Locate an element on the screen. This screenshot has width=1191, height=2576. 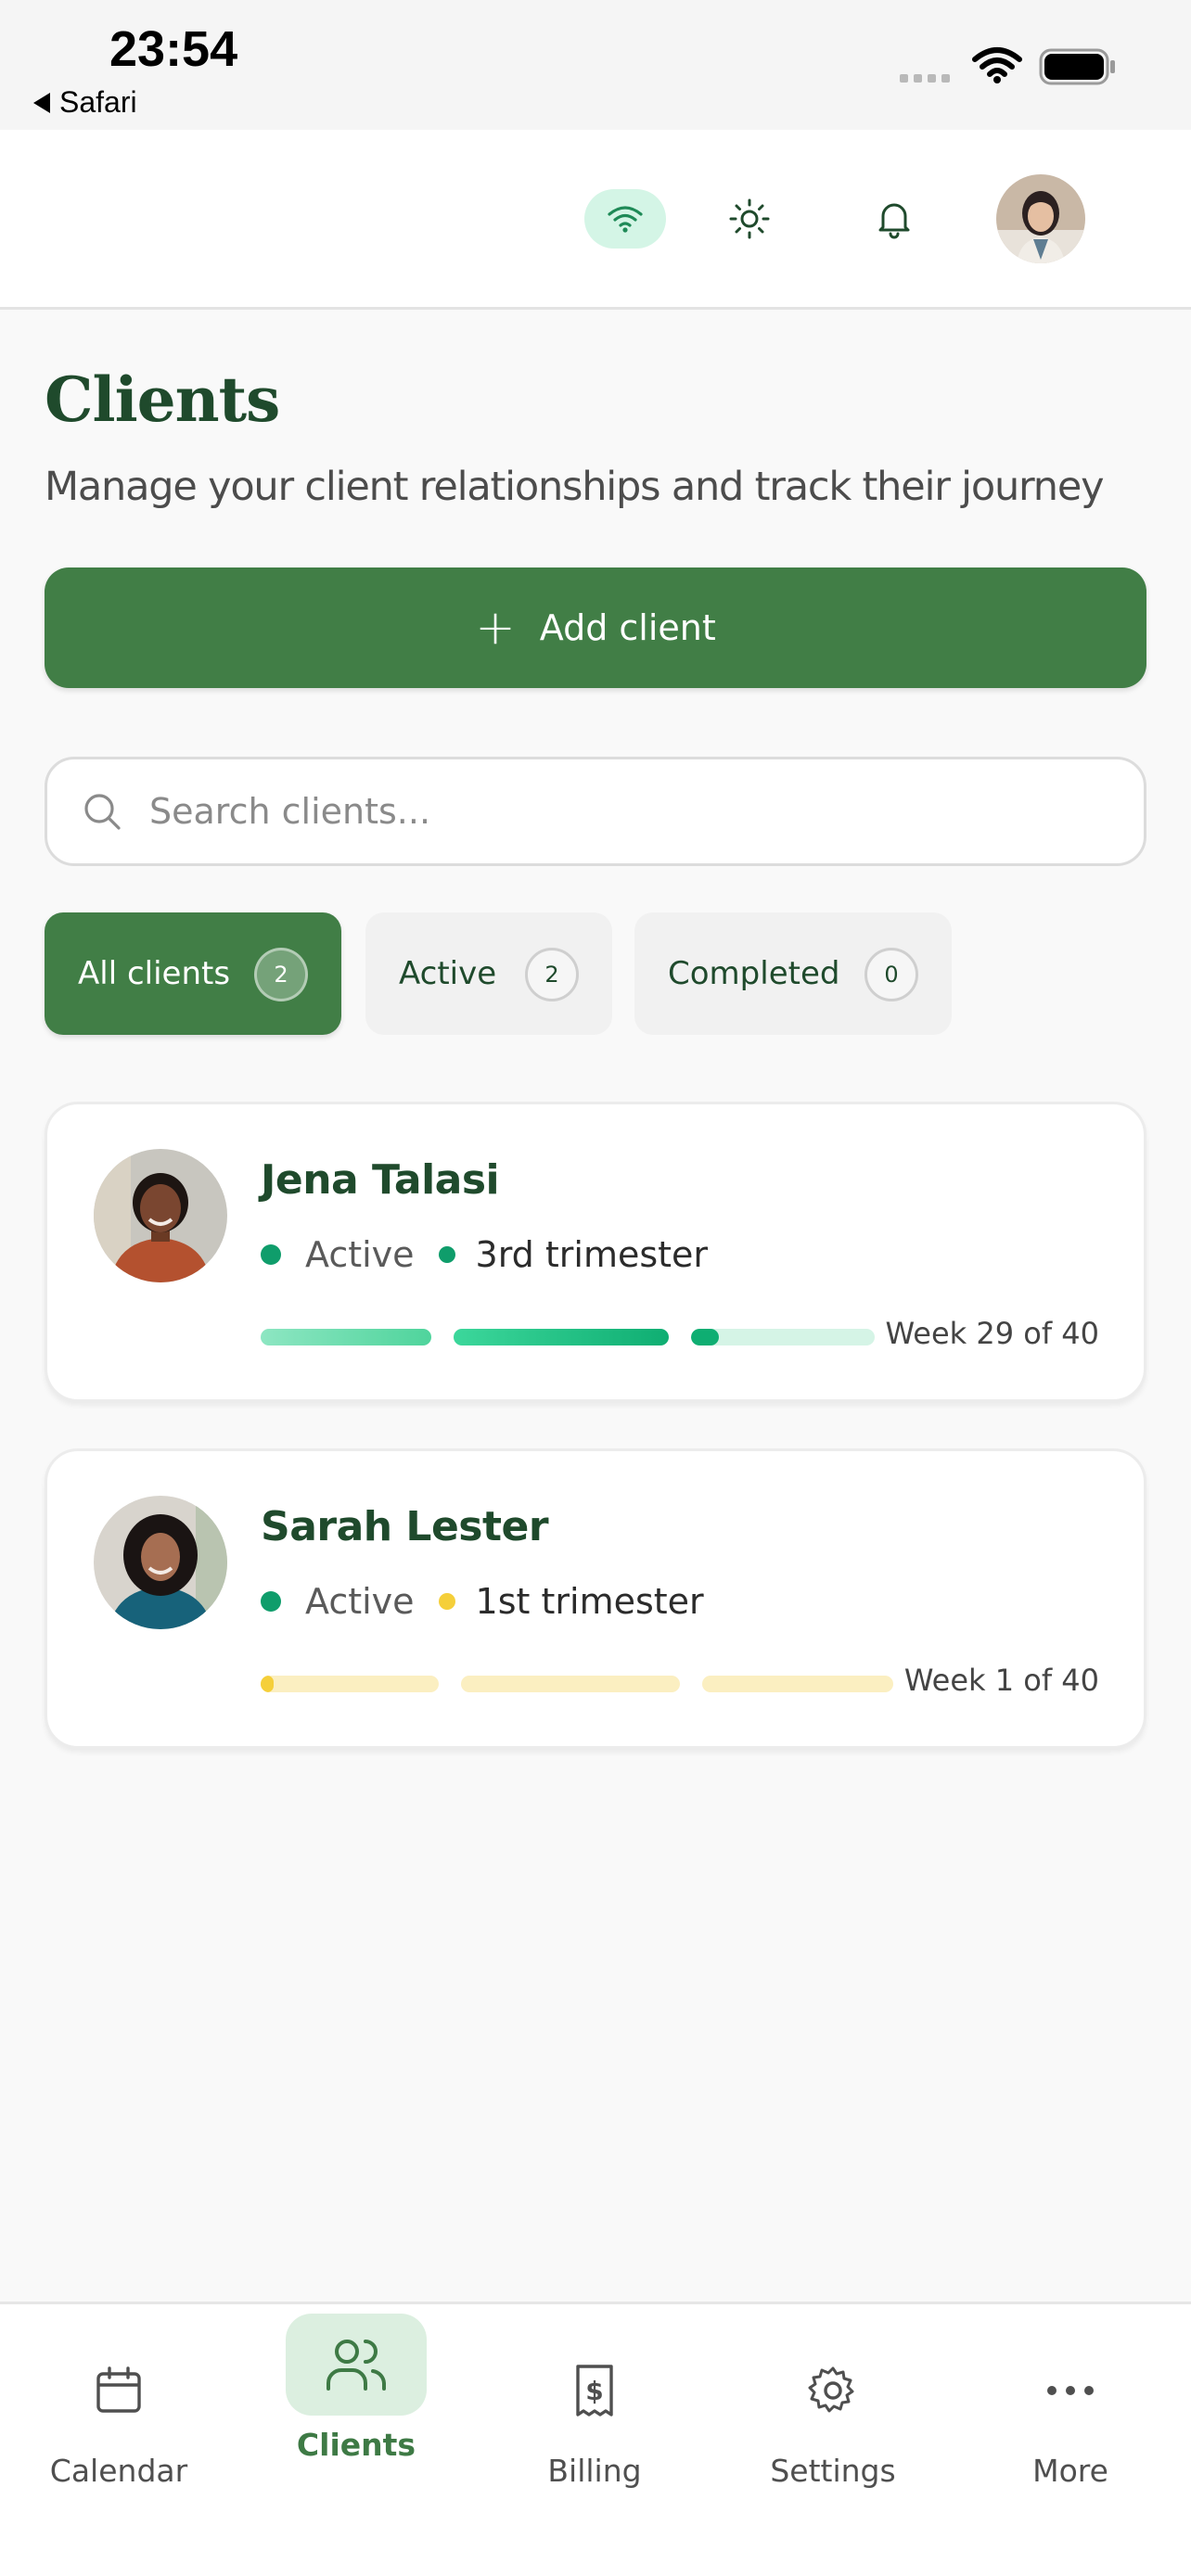
add-client-label: Add client is located at coordinates (627, 628).